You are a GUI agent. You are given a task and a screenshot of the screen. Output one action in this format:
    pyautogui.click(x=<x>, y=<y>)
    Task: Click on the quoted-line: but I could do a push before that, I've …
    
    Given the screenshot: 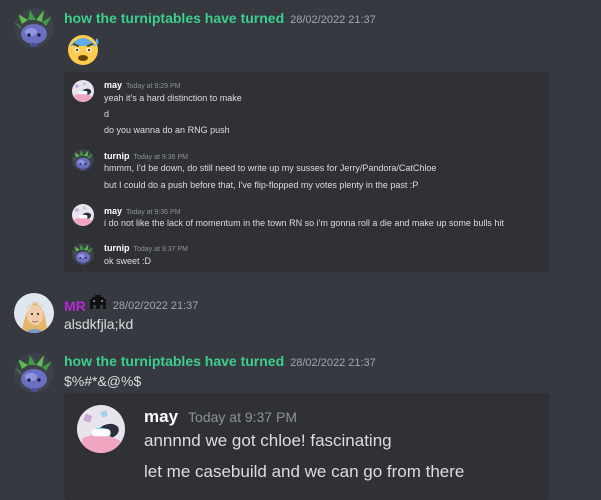 What is the action you would take?
    pyautogui.click(x=261, y=185)
    